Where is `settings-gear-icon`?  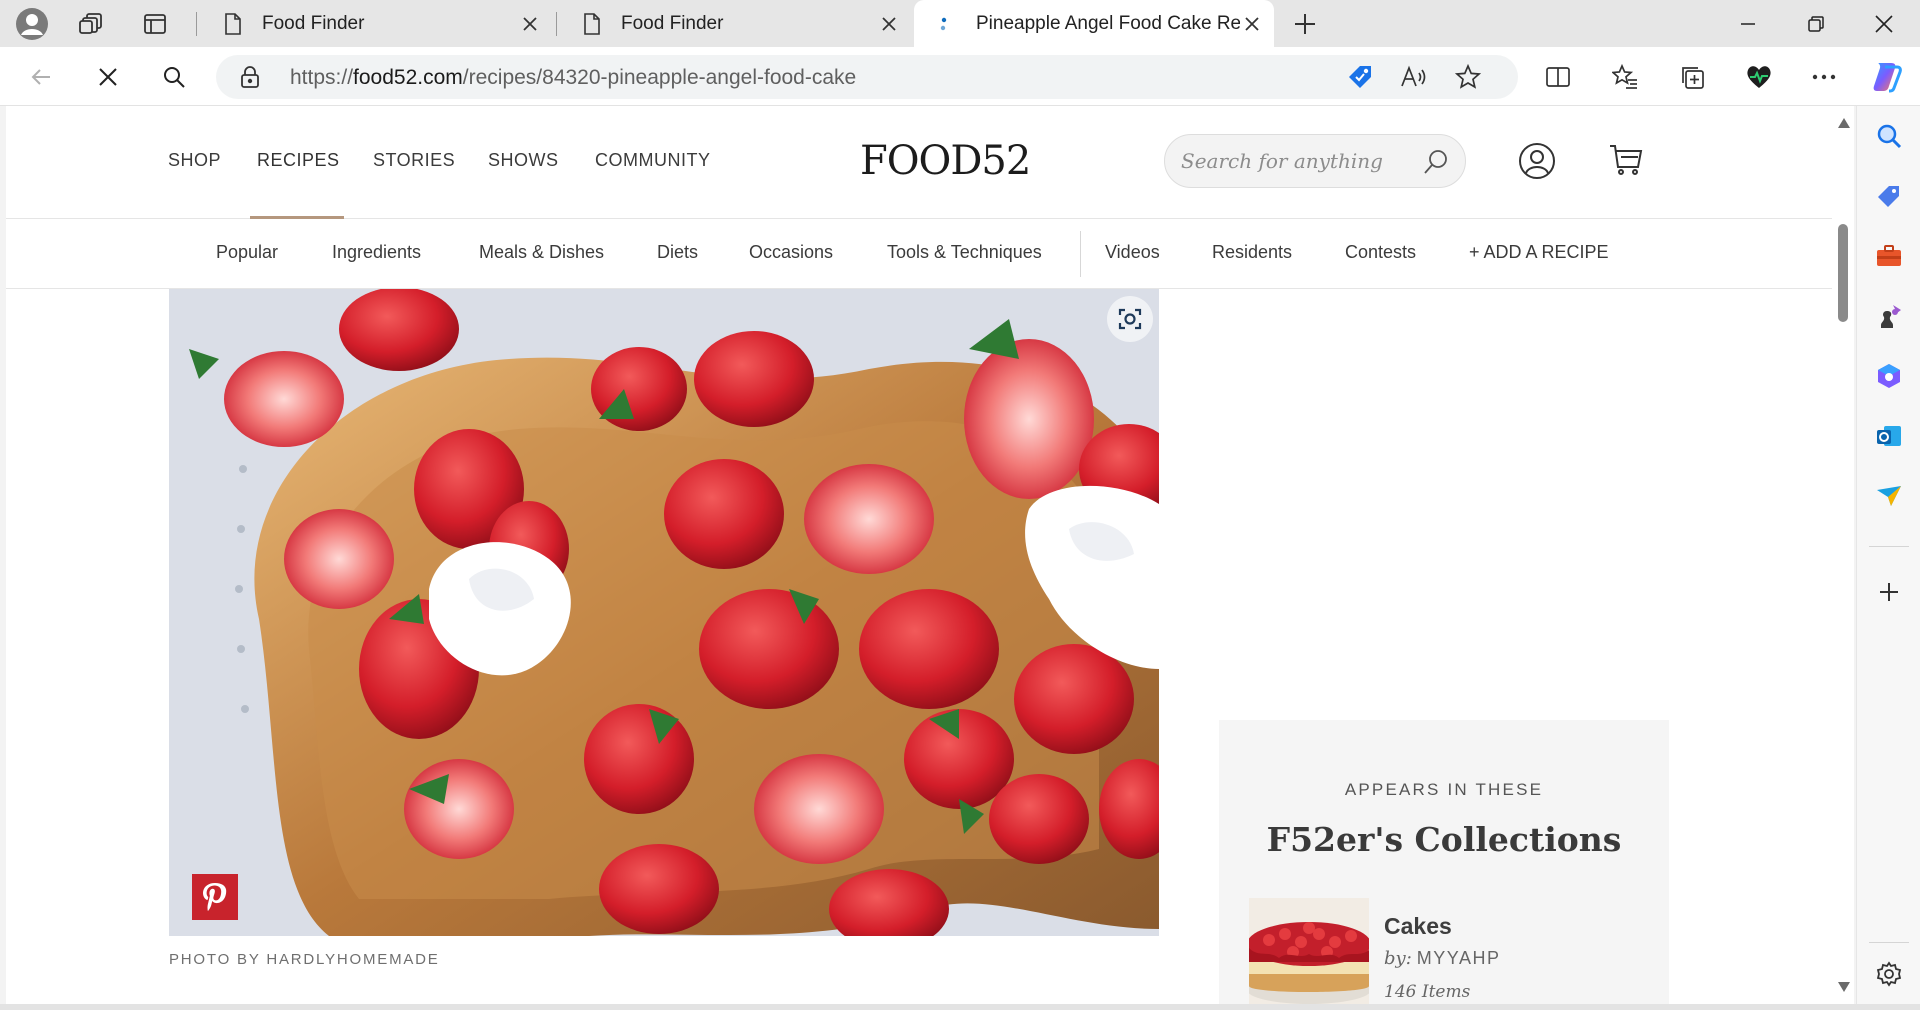
settings-gear-icon is located at coordinates (1889, 974).